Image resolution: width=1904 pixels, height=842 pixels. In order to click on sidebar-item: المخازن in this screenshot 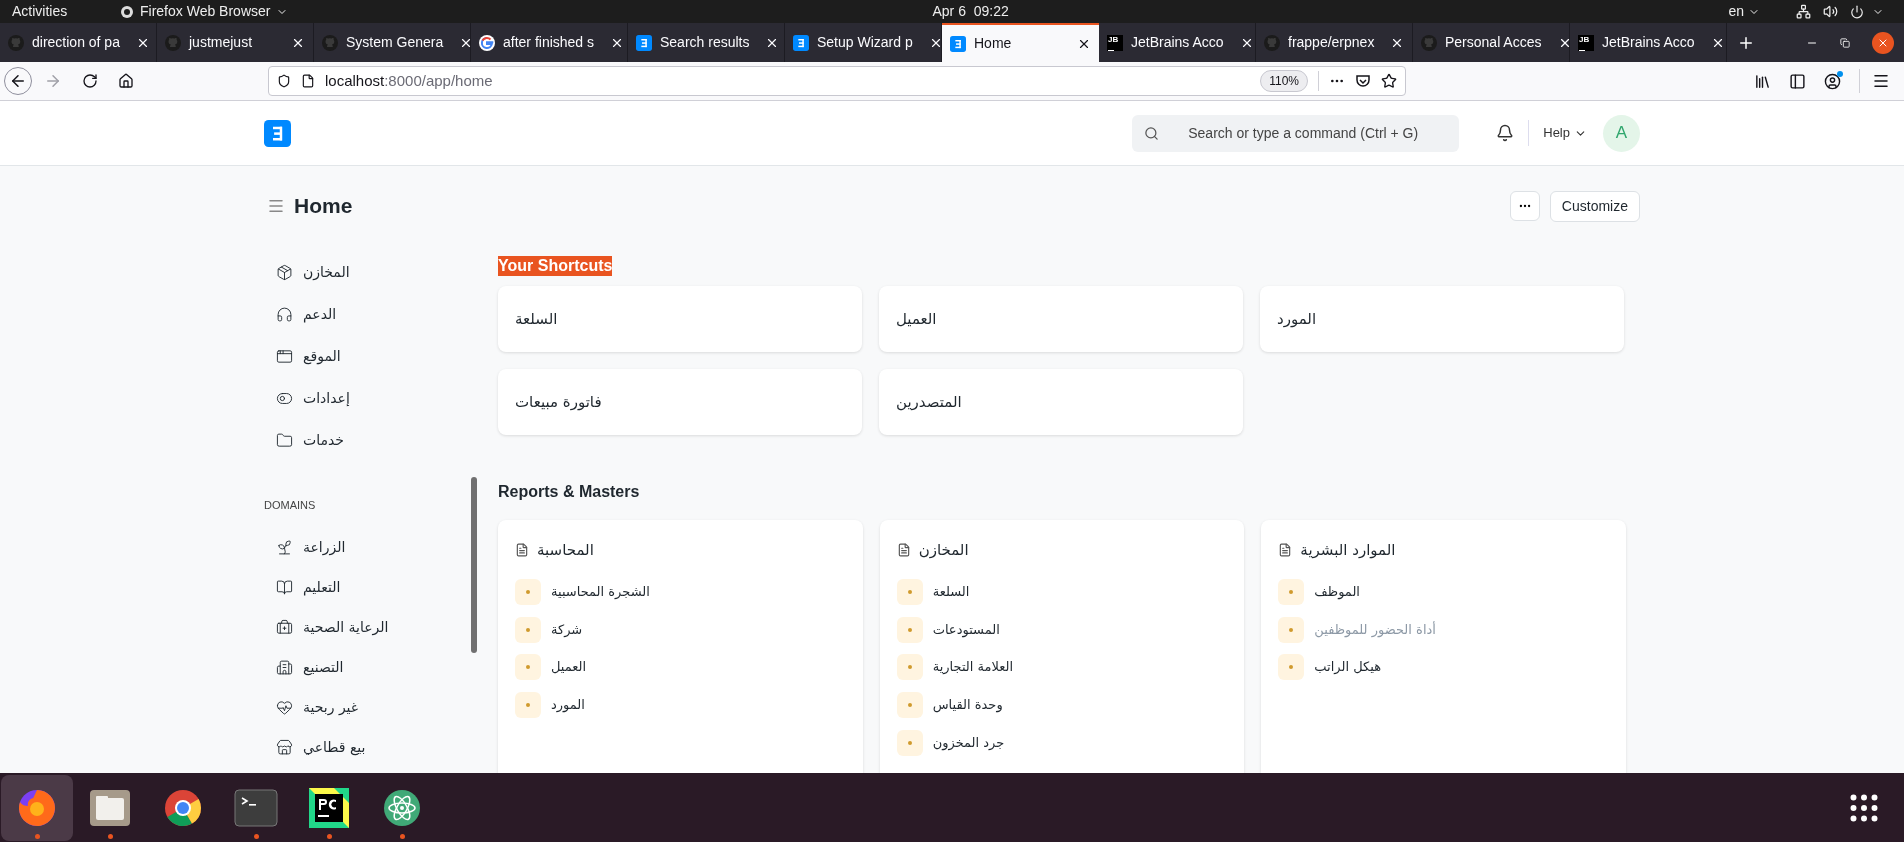, I will do `click(371, 272)`.